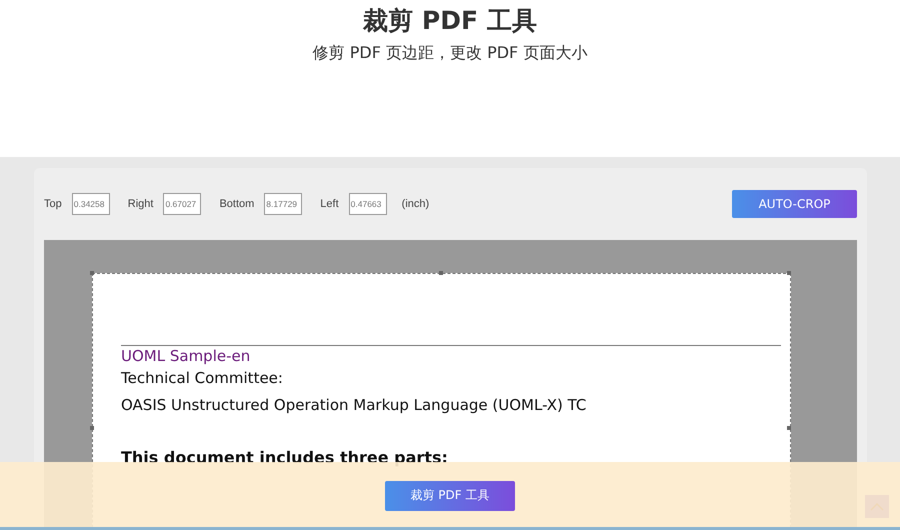  I want to click on field-label: Left, so click(329, 204).